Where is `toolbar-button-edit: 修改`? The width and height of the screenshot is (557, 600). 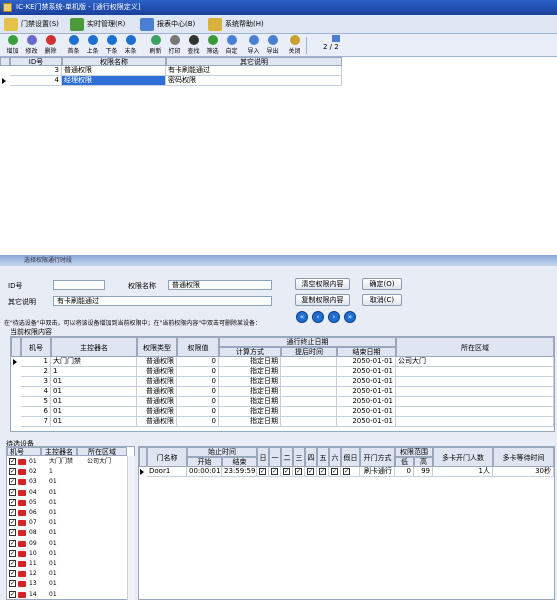 toolbar-button-edit: 修改 is located at coordinates (31, 45).